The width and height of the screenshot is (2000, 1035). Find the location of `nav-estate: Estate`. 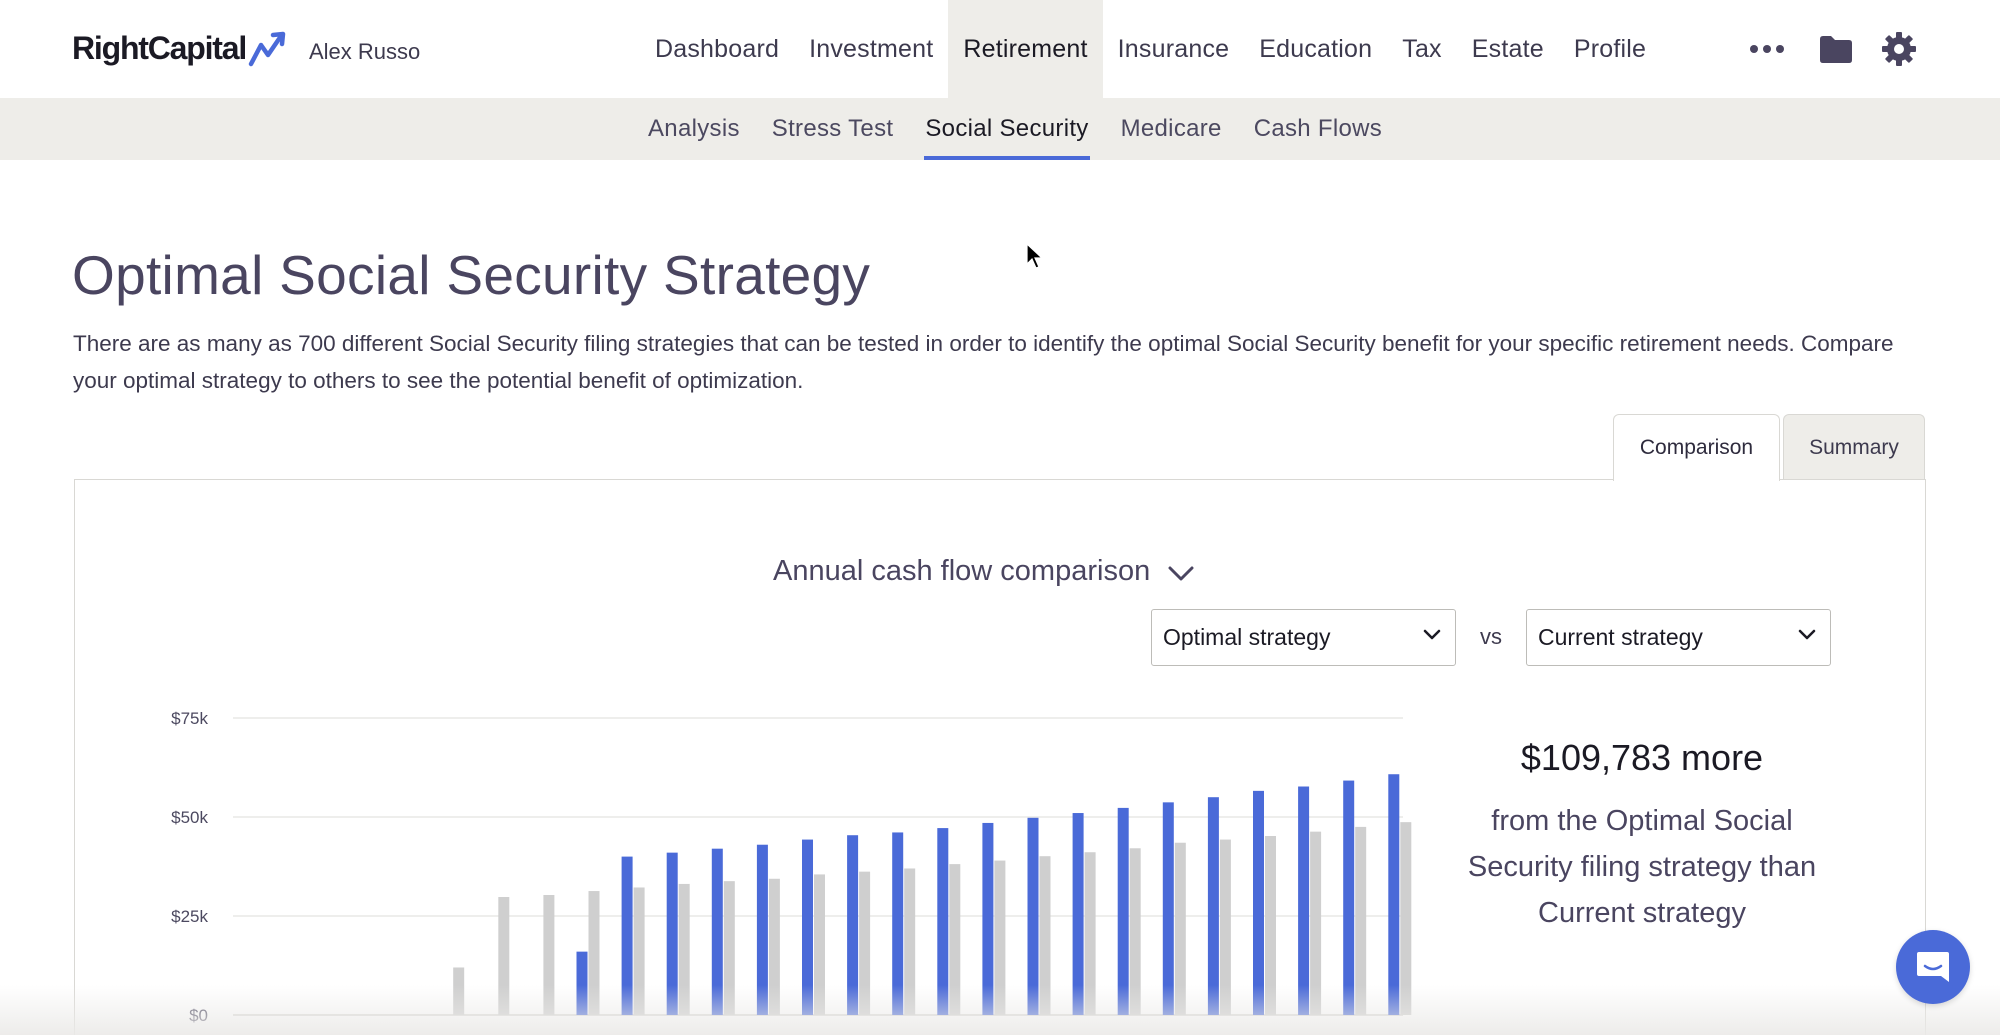

nav-estate: Estate is located at coordinates (1508, 49).